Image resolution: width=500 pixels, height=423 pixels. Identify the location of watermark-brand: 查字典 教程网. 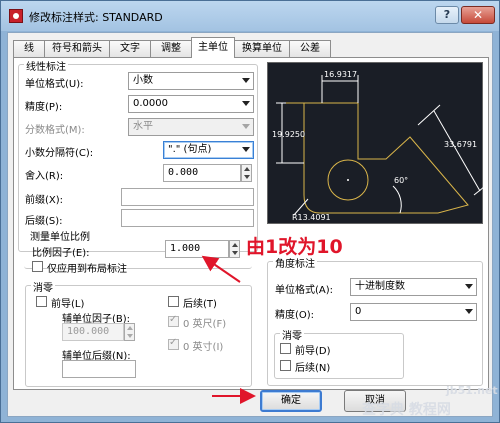
(406, 410).